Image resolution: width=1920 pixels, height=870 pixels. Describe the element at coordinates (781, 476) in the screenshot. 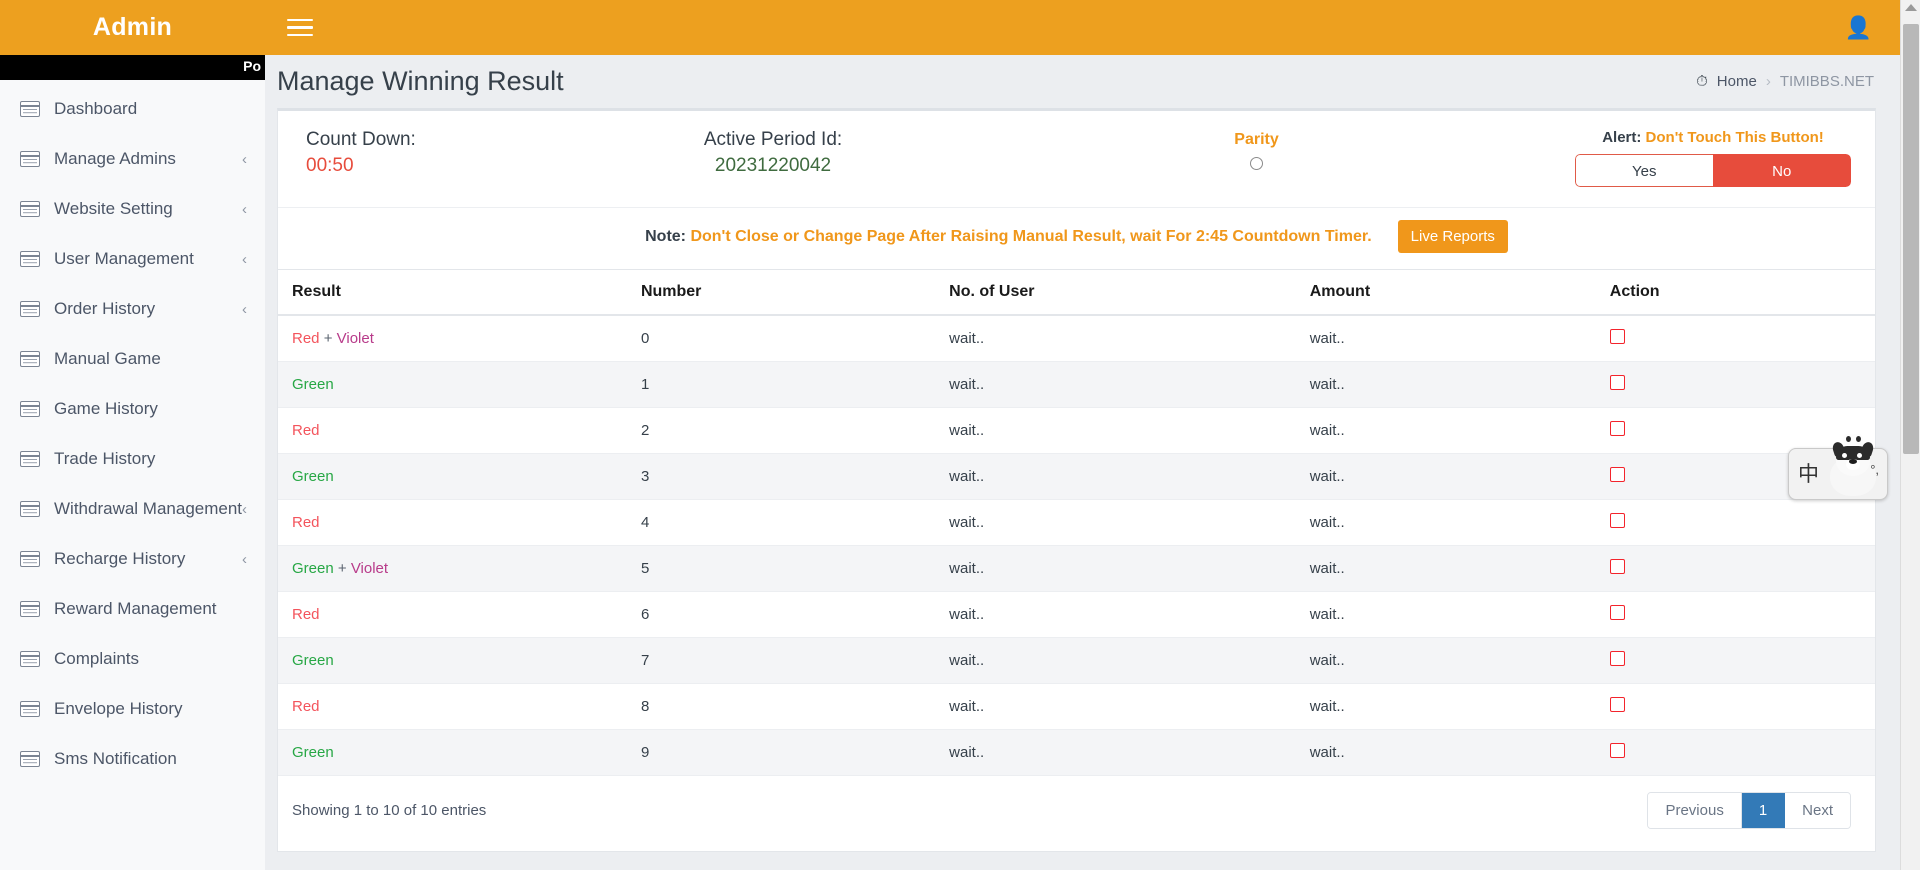

I see `cell-number: 3` at that location.